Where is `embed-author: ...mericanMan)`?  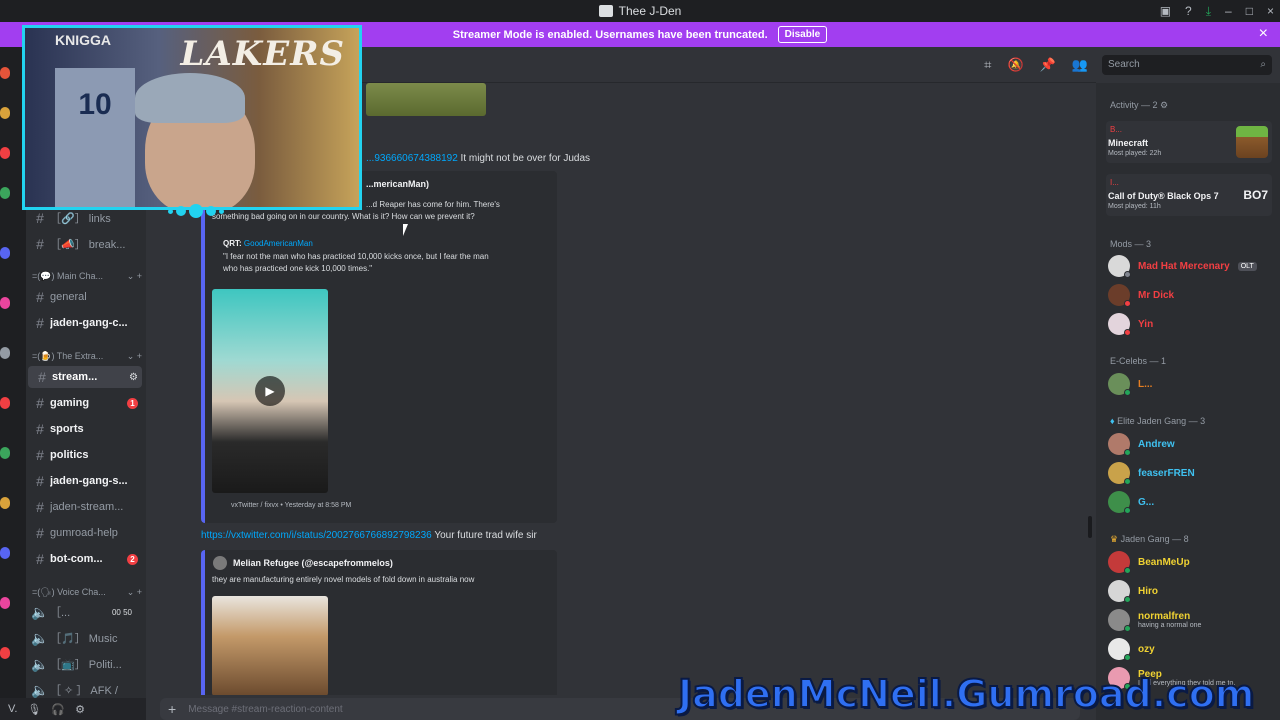
embed-author: ...mericanMan) is located at coordinates (397, 184).